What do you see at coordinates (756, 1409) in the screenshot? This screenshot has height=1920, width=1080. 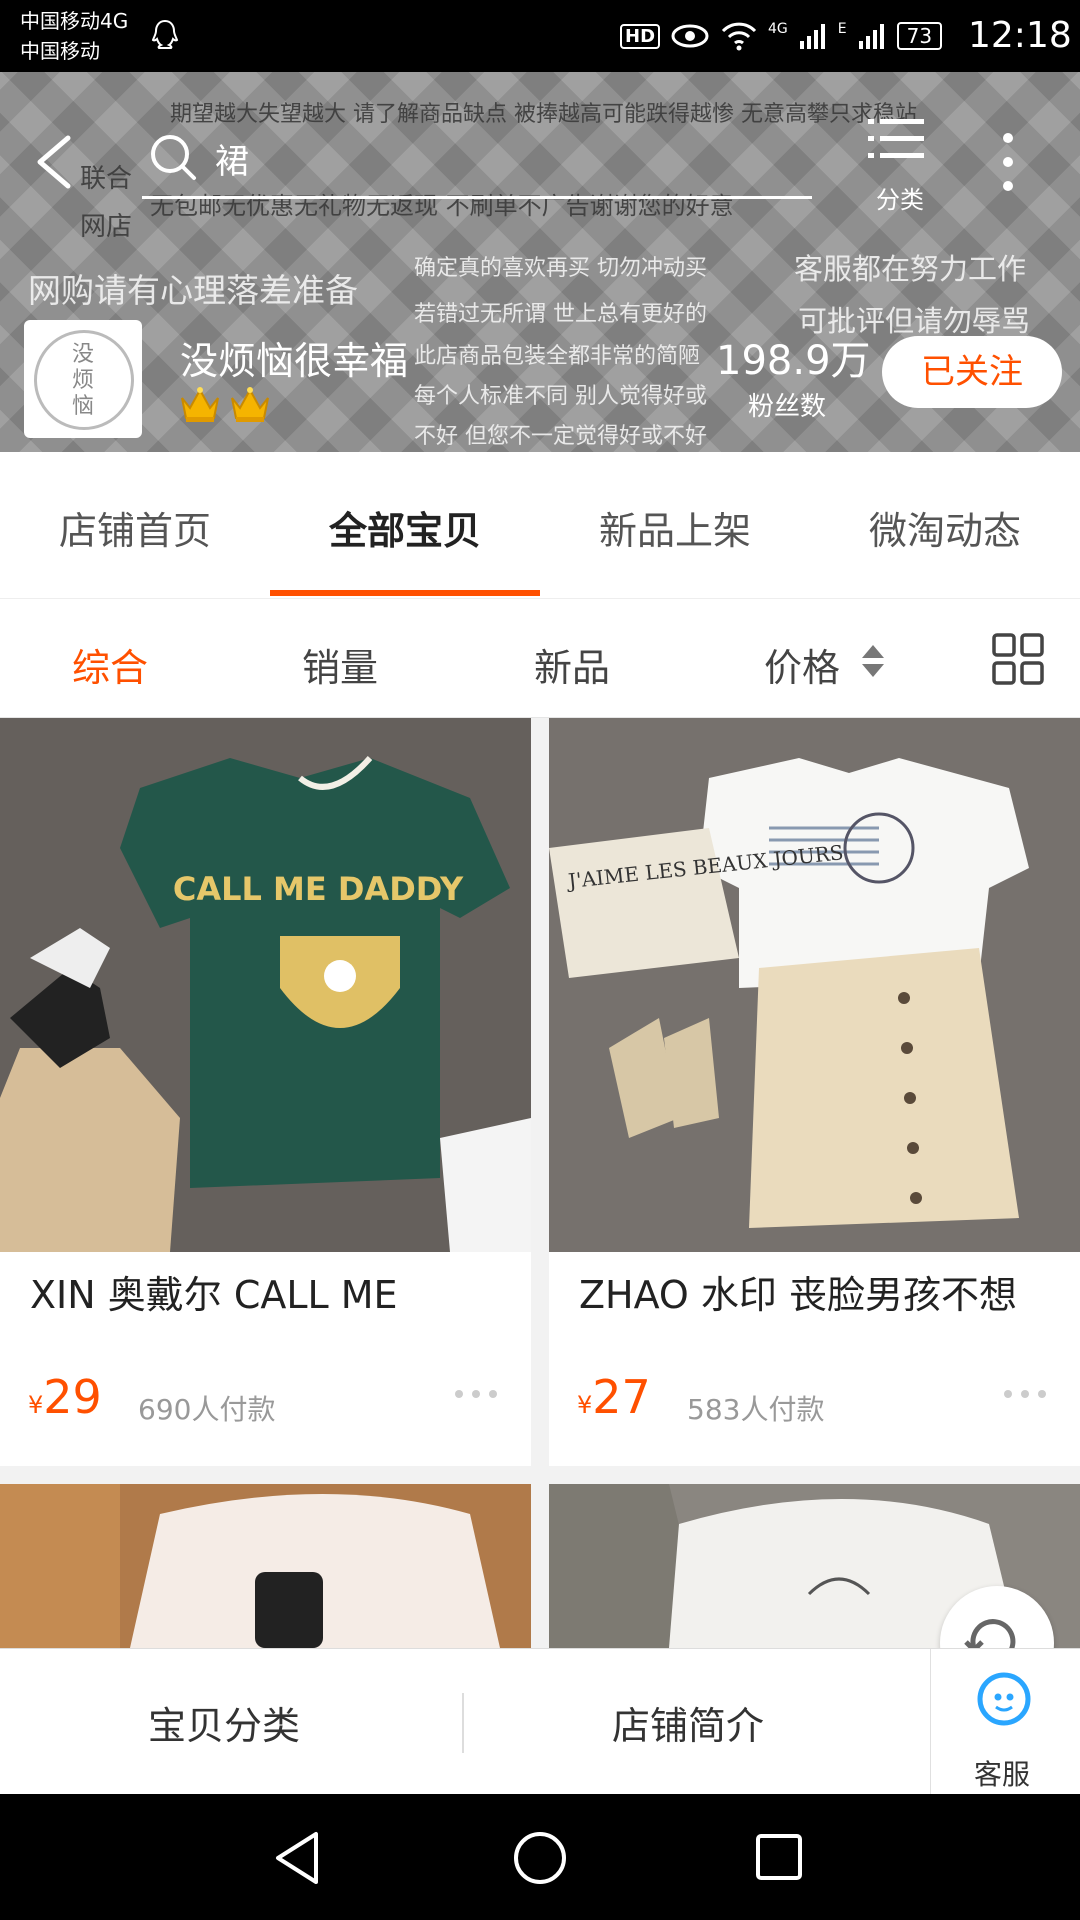 I see `paid-count: 583人付款` at bounding box center [756, 1409].